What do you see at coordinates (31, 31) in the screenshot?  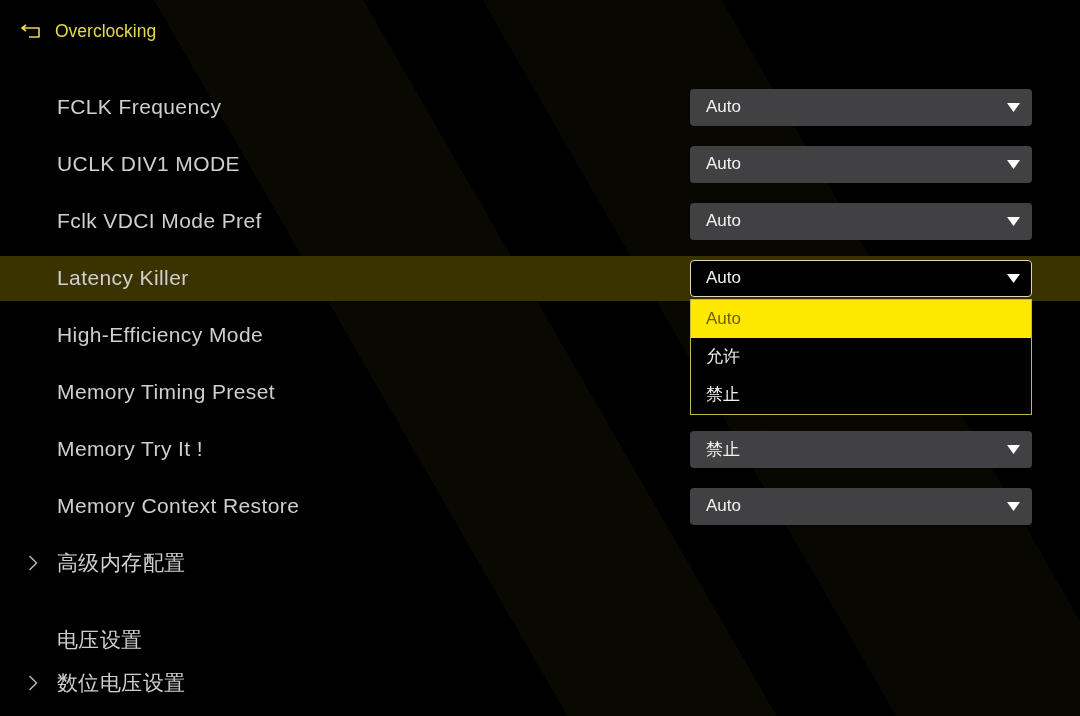 I see `back-icon` at bounding box center [31, 31].